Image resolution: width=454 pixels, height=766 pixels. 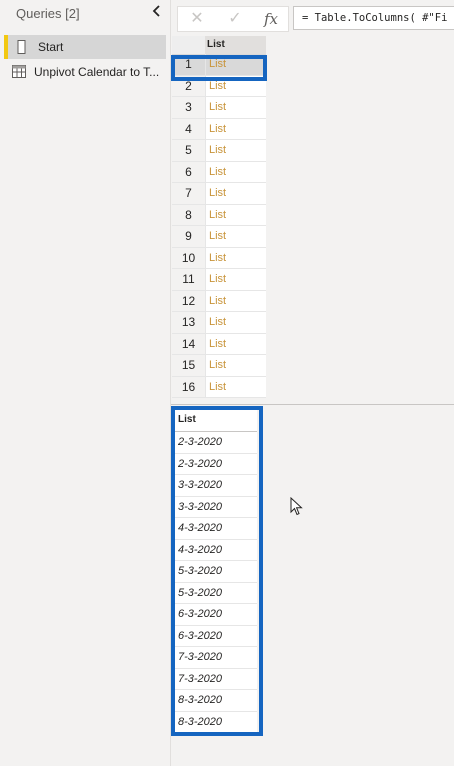 What do you see at coordinates (188, 193) in the screenshot?
I see `row-index: 7` at bounding box center [188, 193].